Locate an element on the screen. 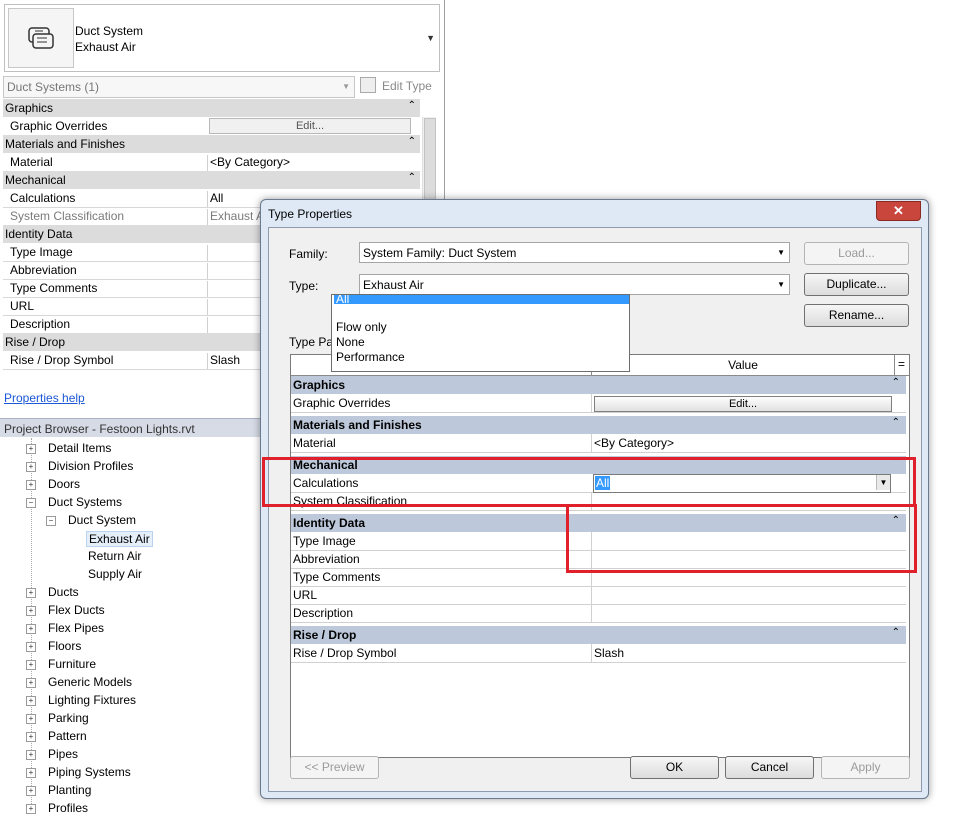  property-value: <By Category> is located at coordinates (308, 163).